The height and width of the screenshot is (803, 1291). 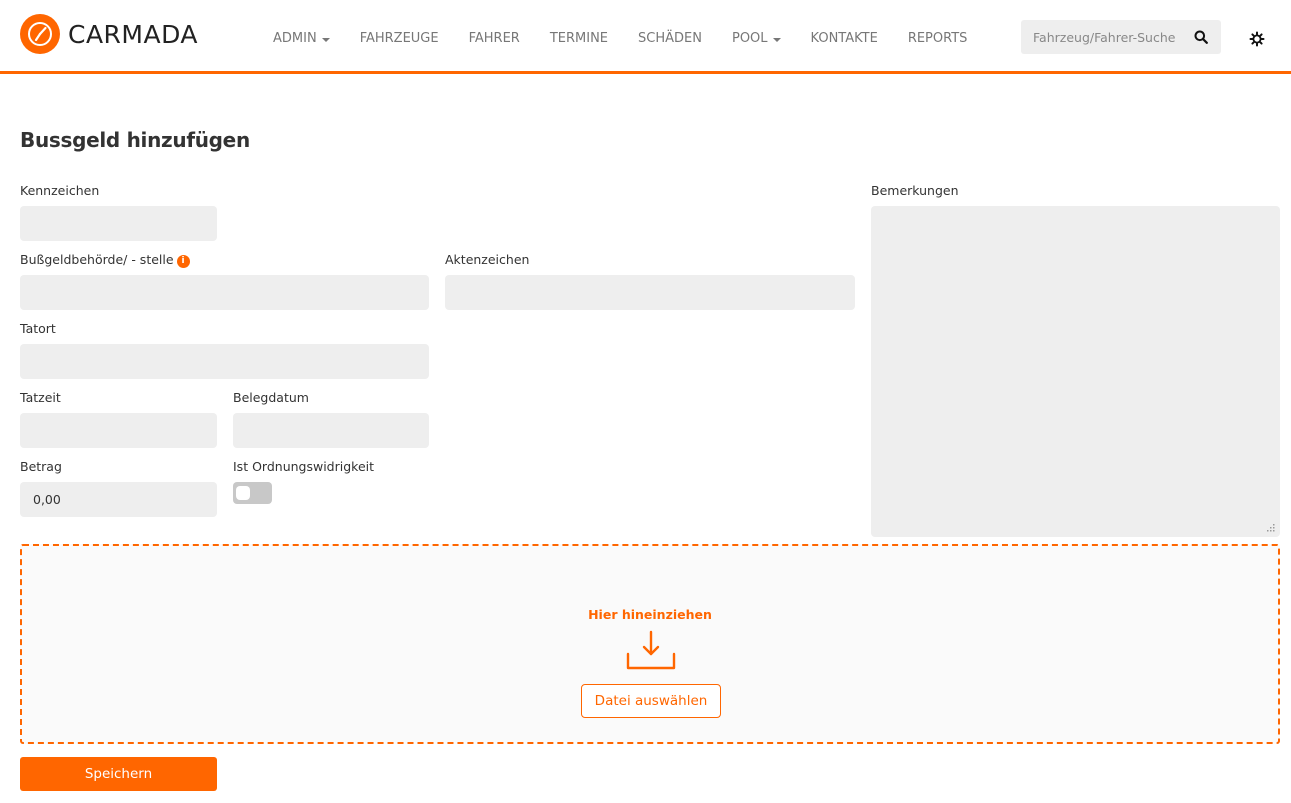 I want to click on nav-label: TERMINE, so click(x=579, y=38).